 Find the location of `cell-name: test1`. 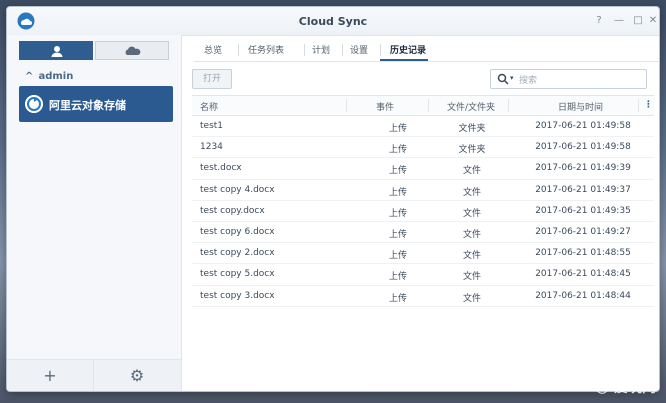

cell-name: test1 is located at coordinates (212, 126).